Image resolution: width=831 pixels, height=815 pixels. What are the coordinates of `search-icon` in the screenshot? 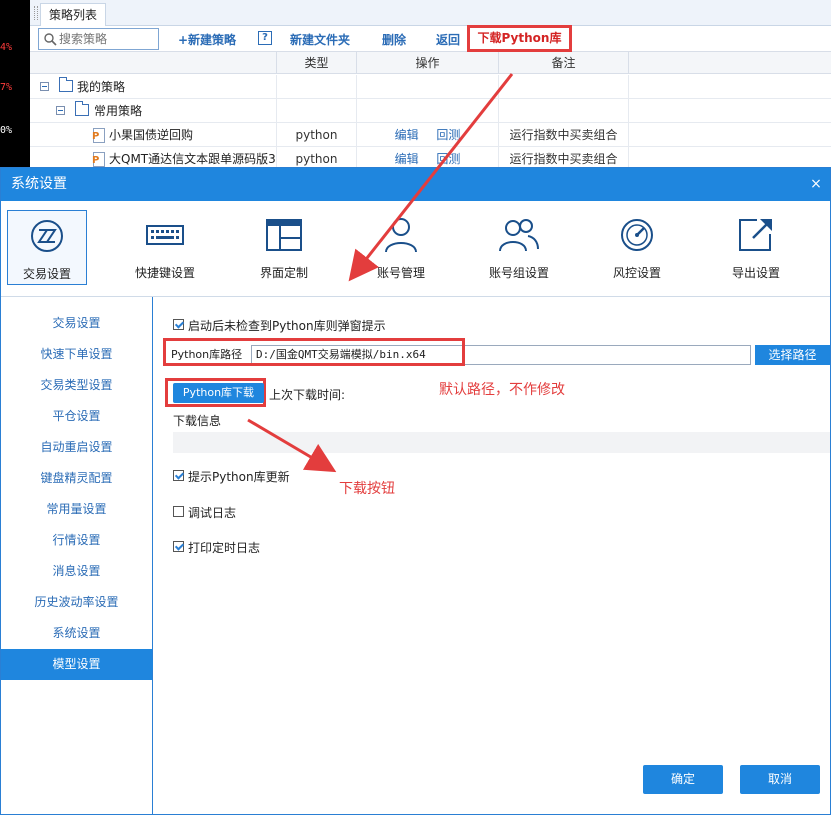 It's located at (50, 39).